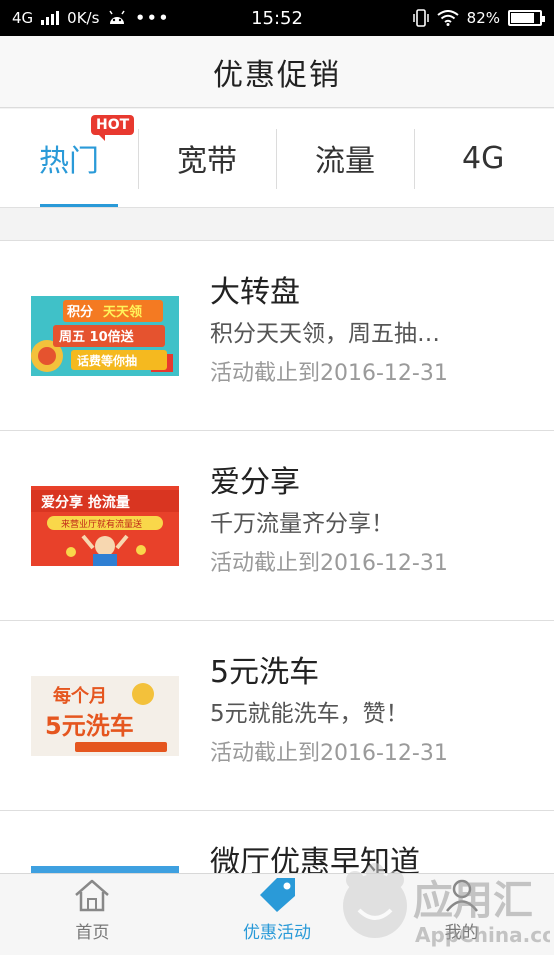  I want to click on tab-data: 流量, so click(345, 158).